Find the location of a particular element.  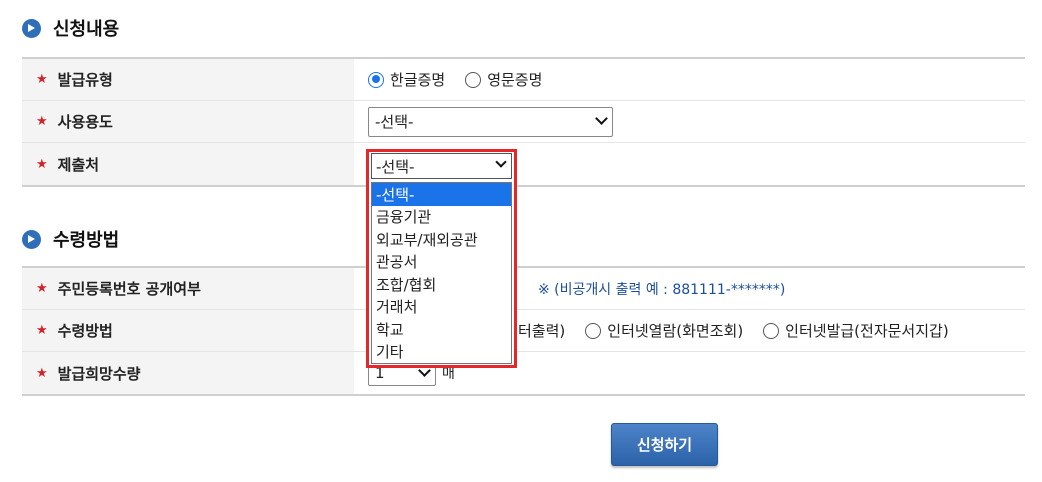

row-purpose: ★ 사용용도 -선택- is located at coordinates (523, 122).